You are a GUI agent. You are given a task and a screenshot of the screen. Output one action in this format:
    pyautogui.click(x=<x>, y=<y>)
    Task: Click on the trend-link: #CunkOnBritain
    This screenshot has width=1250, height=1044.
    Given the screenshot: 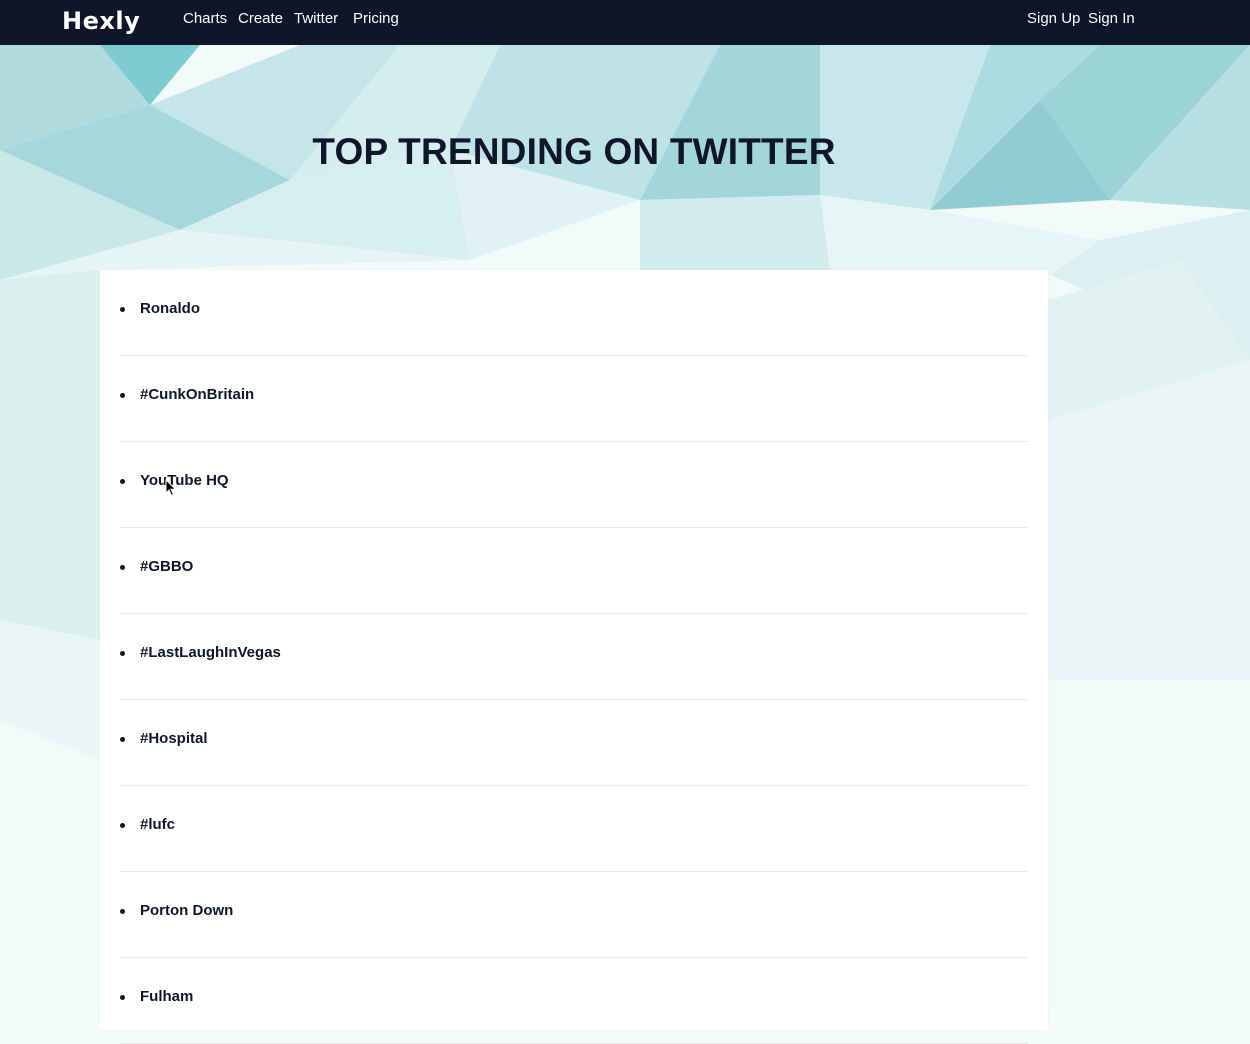 What is the action you would take?
    pyautogui.click(x=197, y=394)
    